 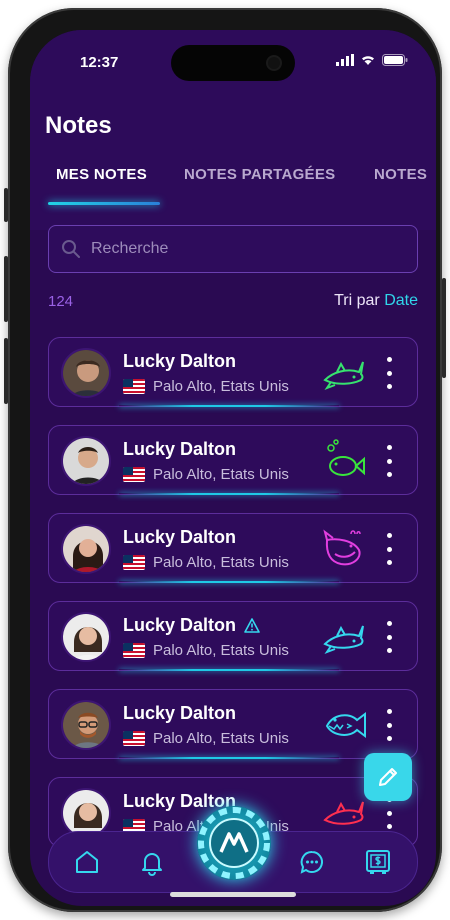 What do you see at coordinates (152, 862) in the screenshot?
I see `bell-icon` at bounding box center [152, 862].